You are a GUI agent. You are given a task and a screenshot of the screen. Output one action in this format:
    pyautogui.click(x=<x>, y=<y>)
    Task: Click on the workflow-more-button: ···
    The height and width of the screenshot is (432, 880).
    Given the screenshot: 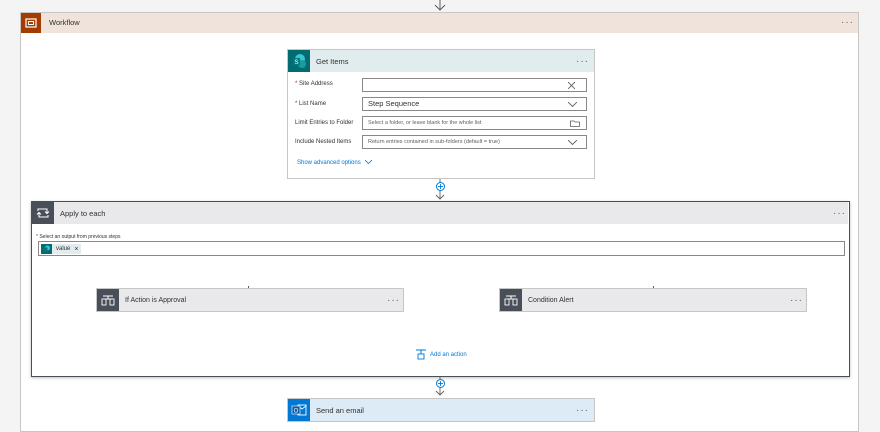 What is the action you would take?
    pyautogui.click(x=847, y=23)
    